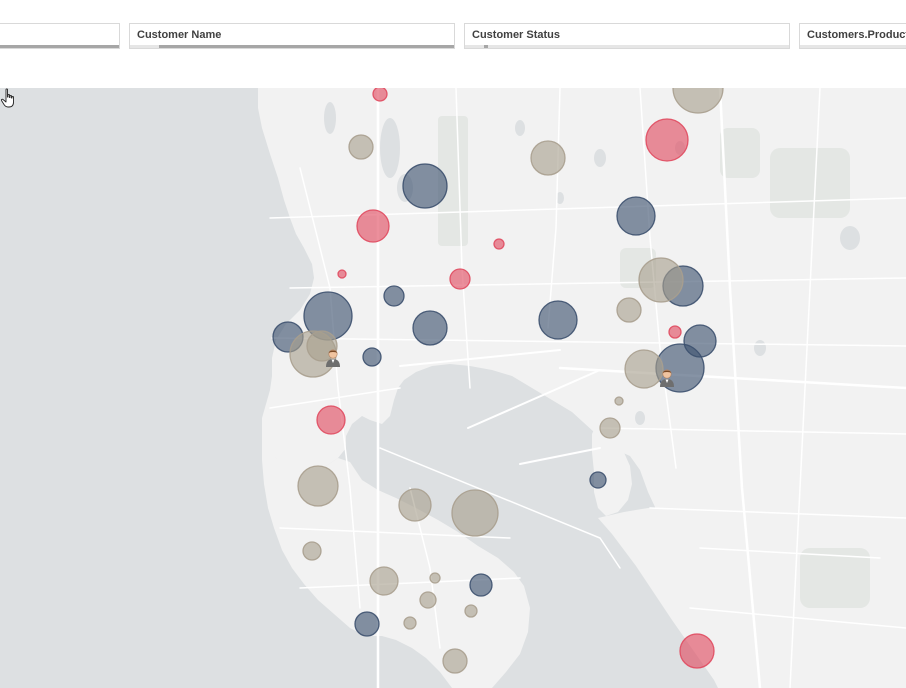 This screenshot has width=906, height=688. Describe the element at coordinates (292, 36) in the screenshot. I see `filter-pane-customer-name: Customer Name` at that location.